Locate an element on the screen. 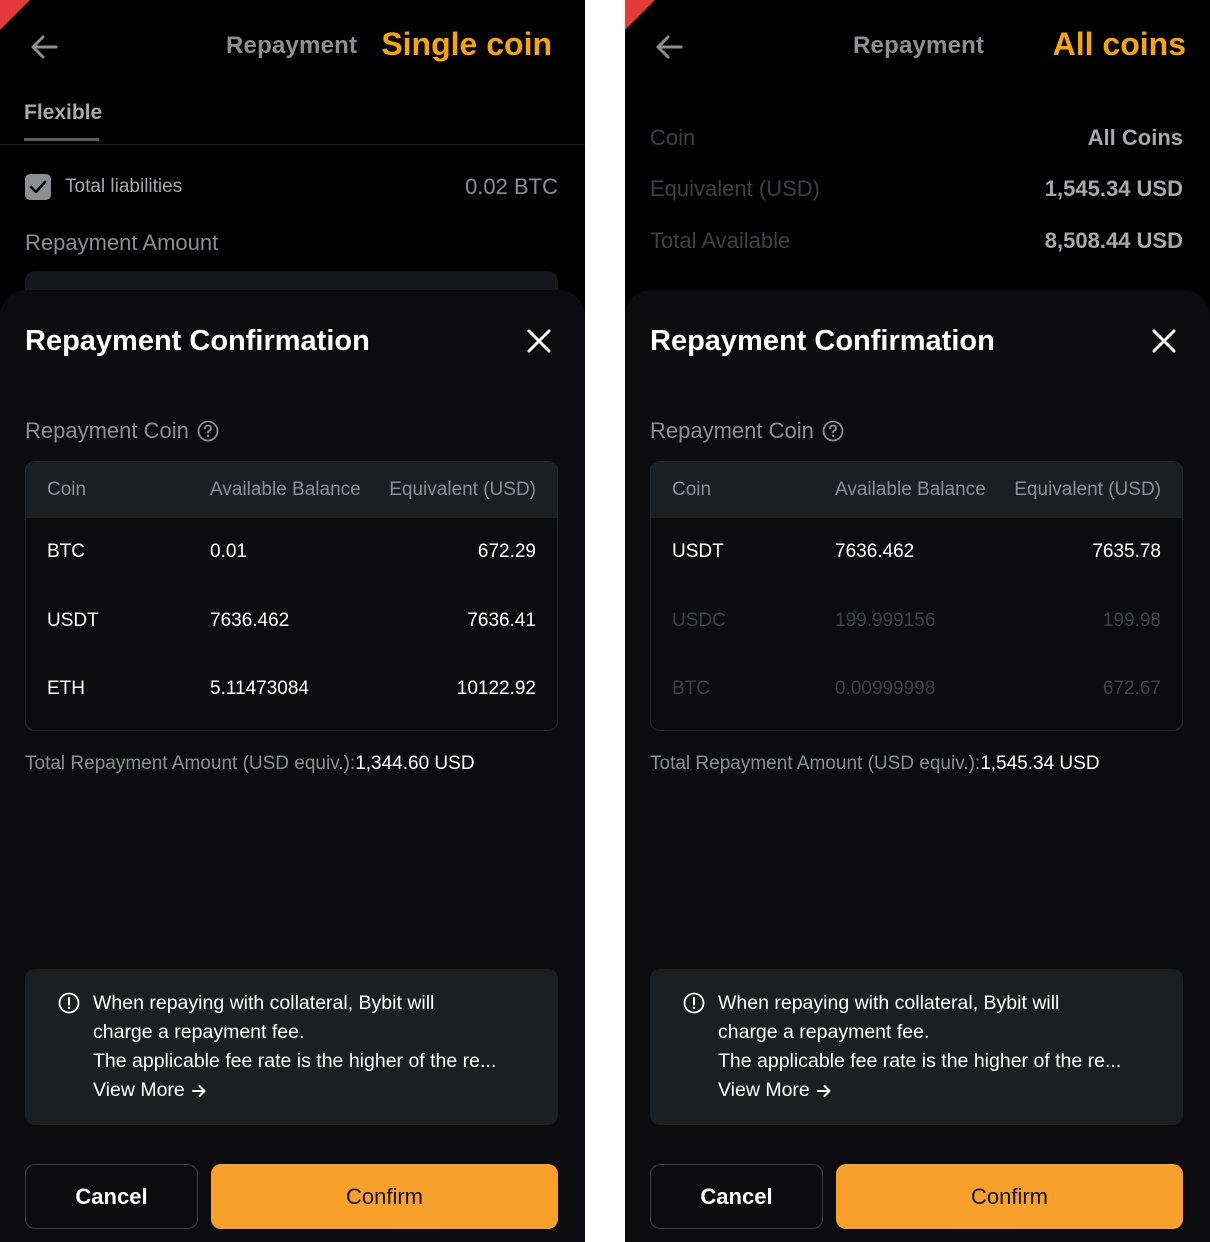 The height and width of the screenshot is (1242, 1210). liabilities-row: Total liabilities 0.02 BTC is located at coordinates (291, 188).